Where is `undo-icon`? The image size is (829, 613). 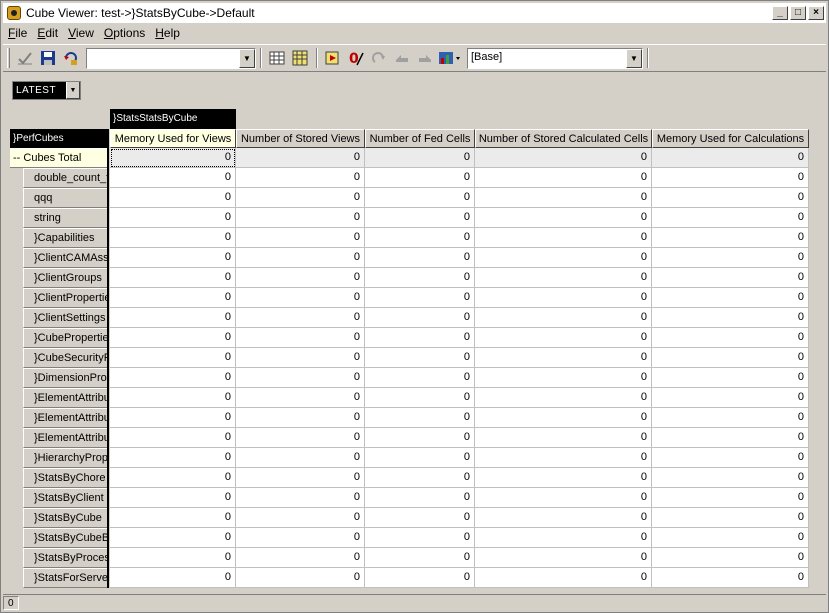 undo-icon is located at coordinates (402, 58).